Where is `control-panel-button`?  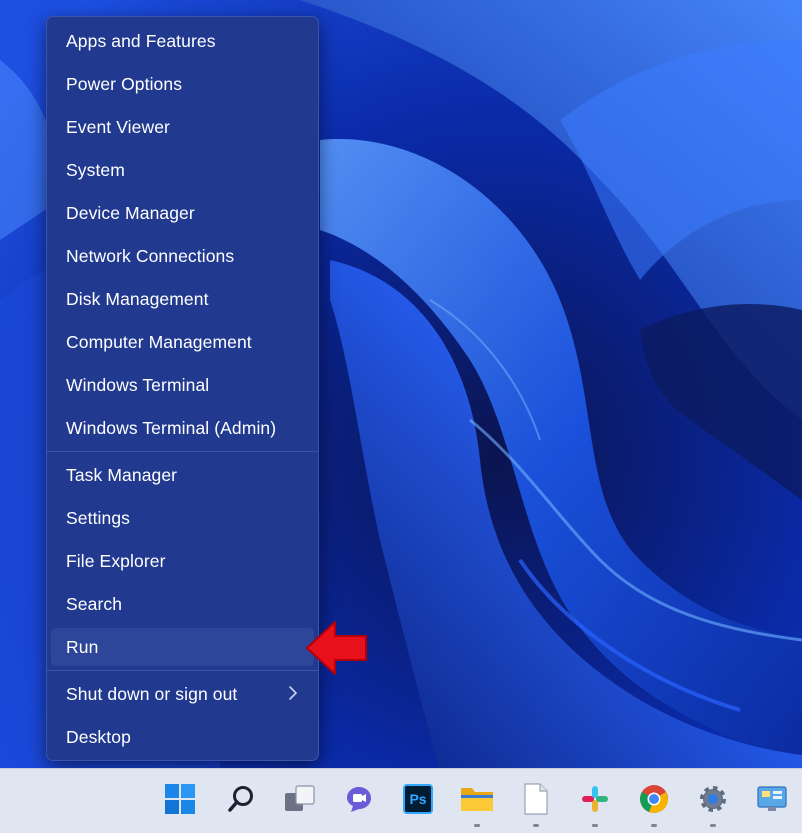
control-panel-button is located at coordinates (772, 799).